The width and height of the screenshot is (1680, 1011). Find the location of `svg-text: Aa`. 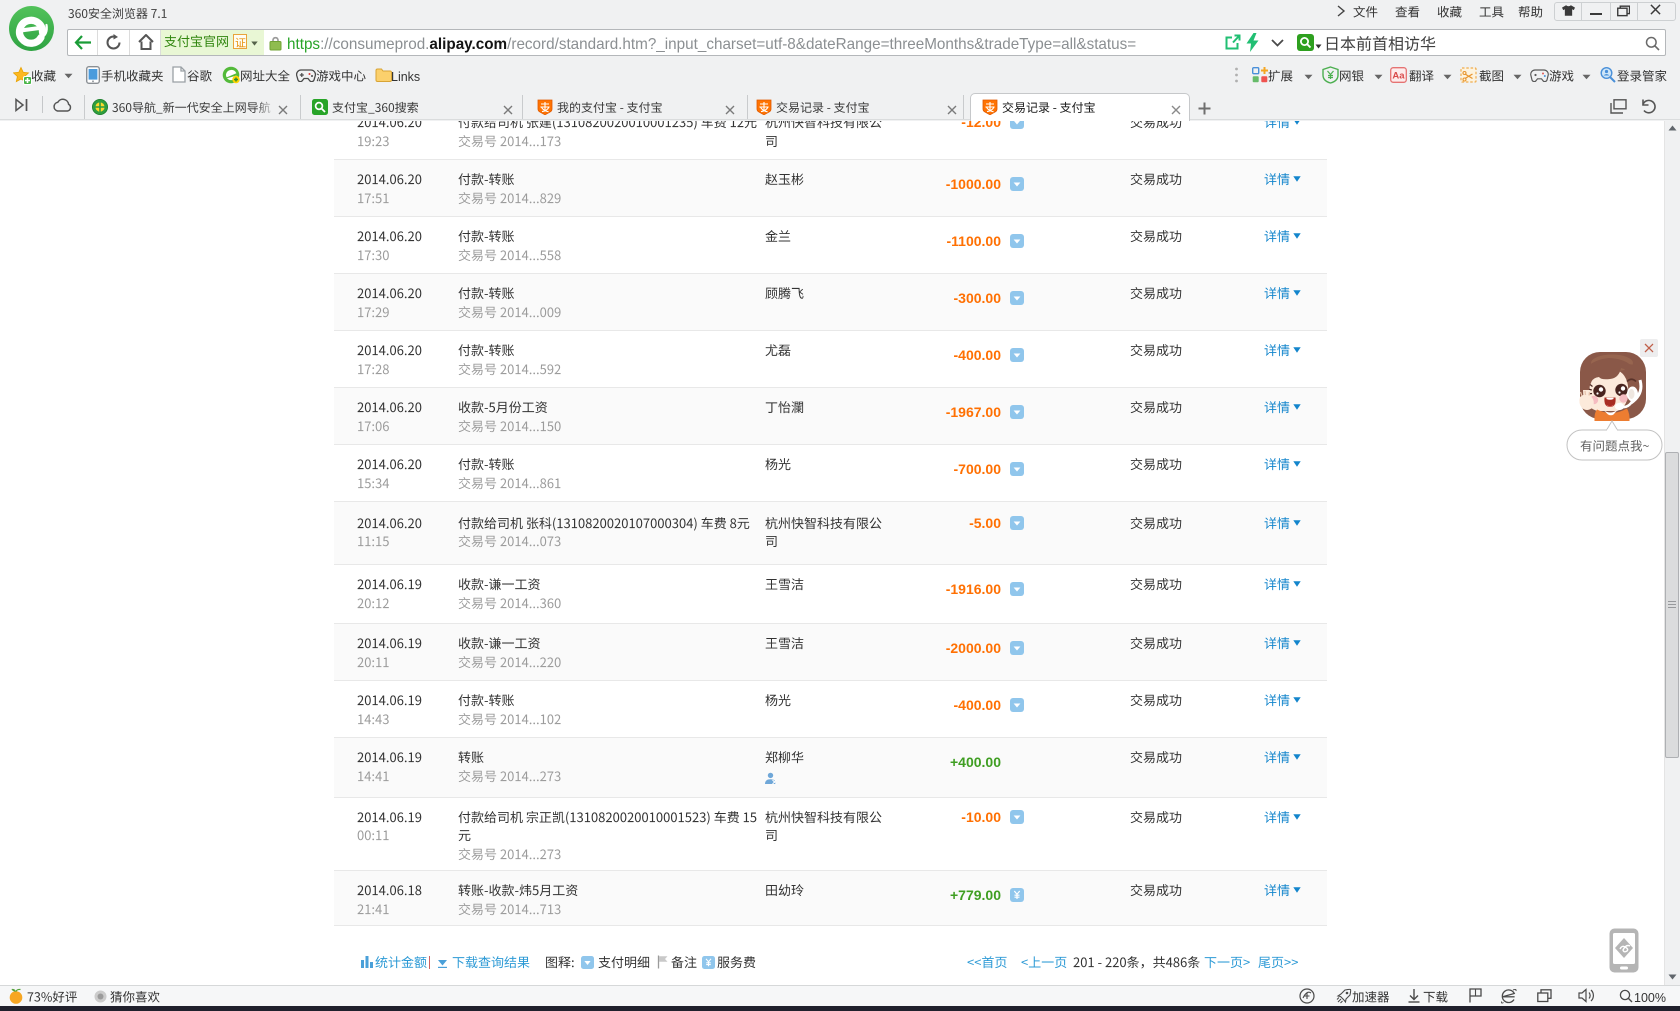

svg-text: Aa is located at coordinates (1398, 76).